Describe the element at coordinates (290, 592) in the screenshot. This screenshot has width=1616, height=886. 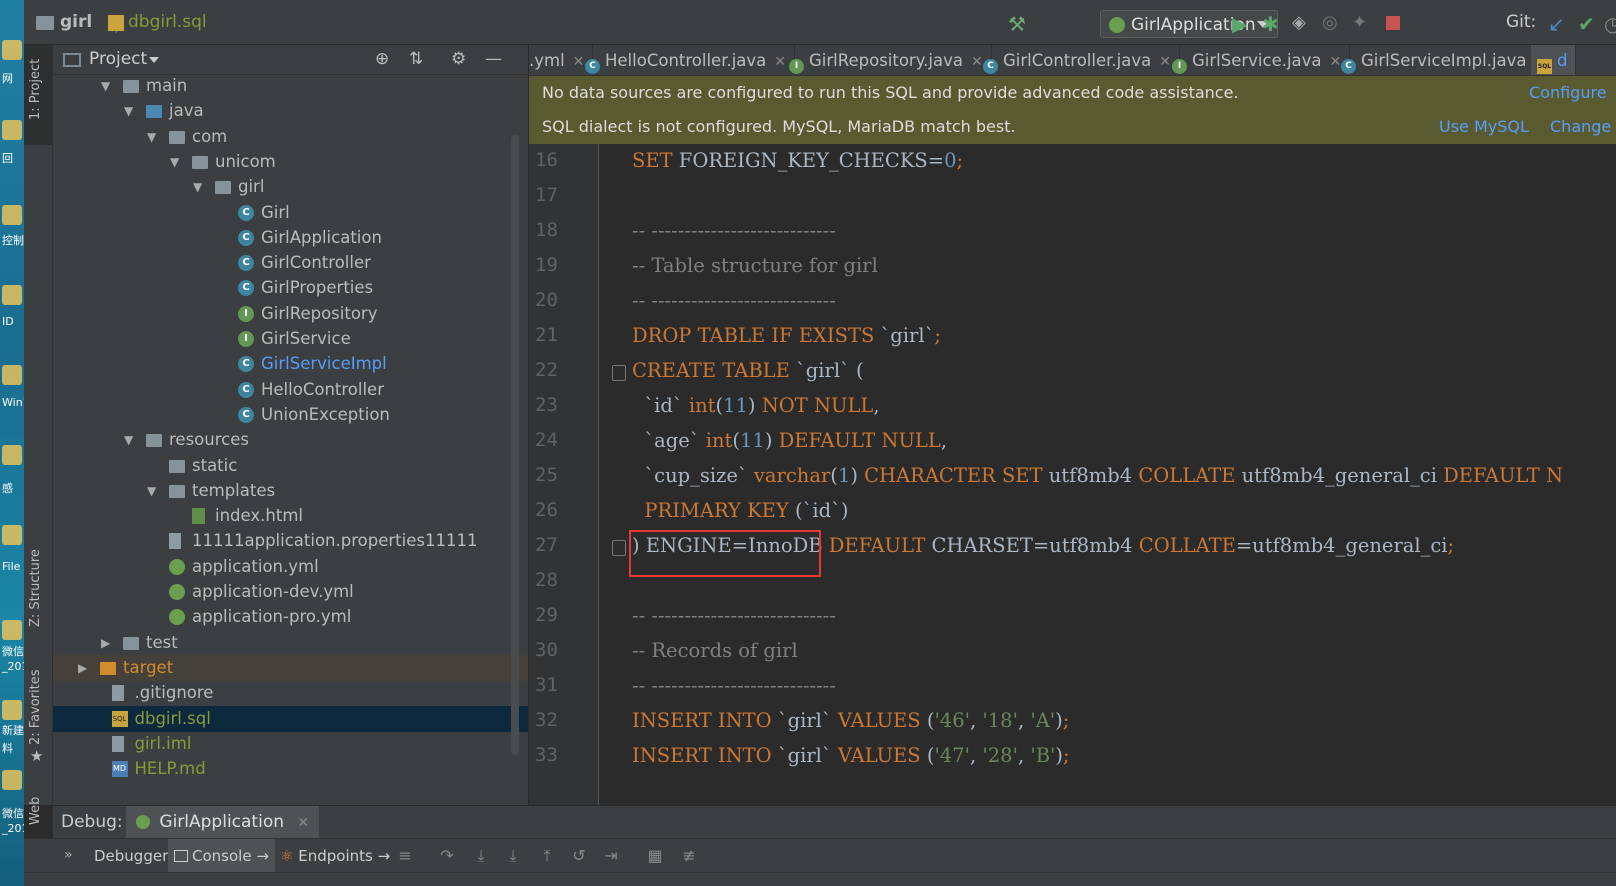
I see `tree-item: application-dev.yml` at that location.